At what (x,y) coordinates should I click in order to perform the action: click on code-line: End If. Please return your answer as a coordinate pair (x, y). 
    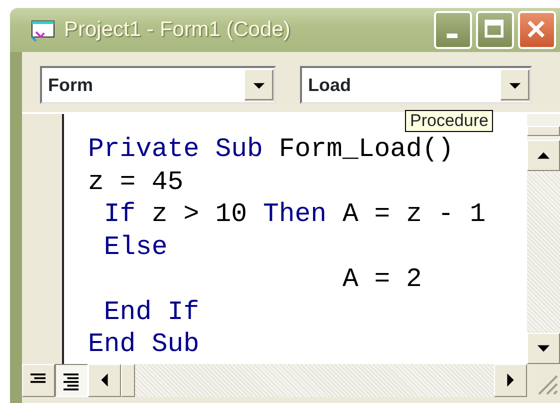
    Looking at the image, I should click on (151, 312).